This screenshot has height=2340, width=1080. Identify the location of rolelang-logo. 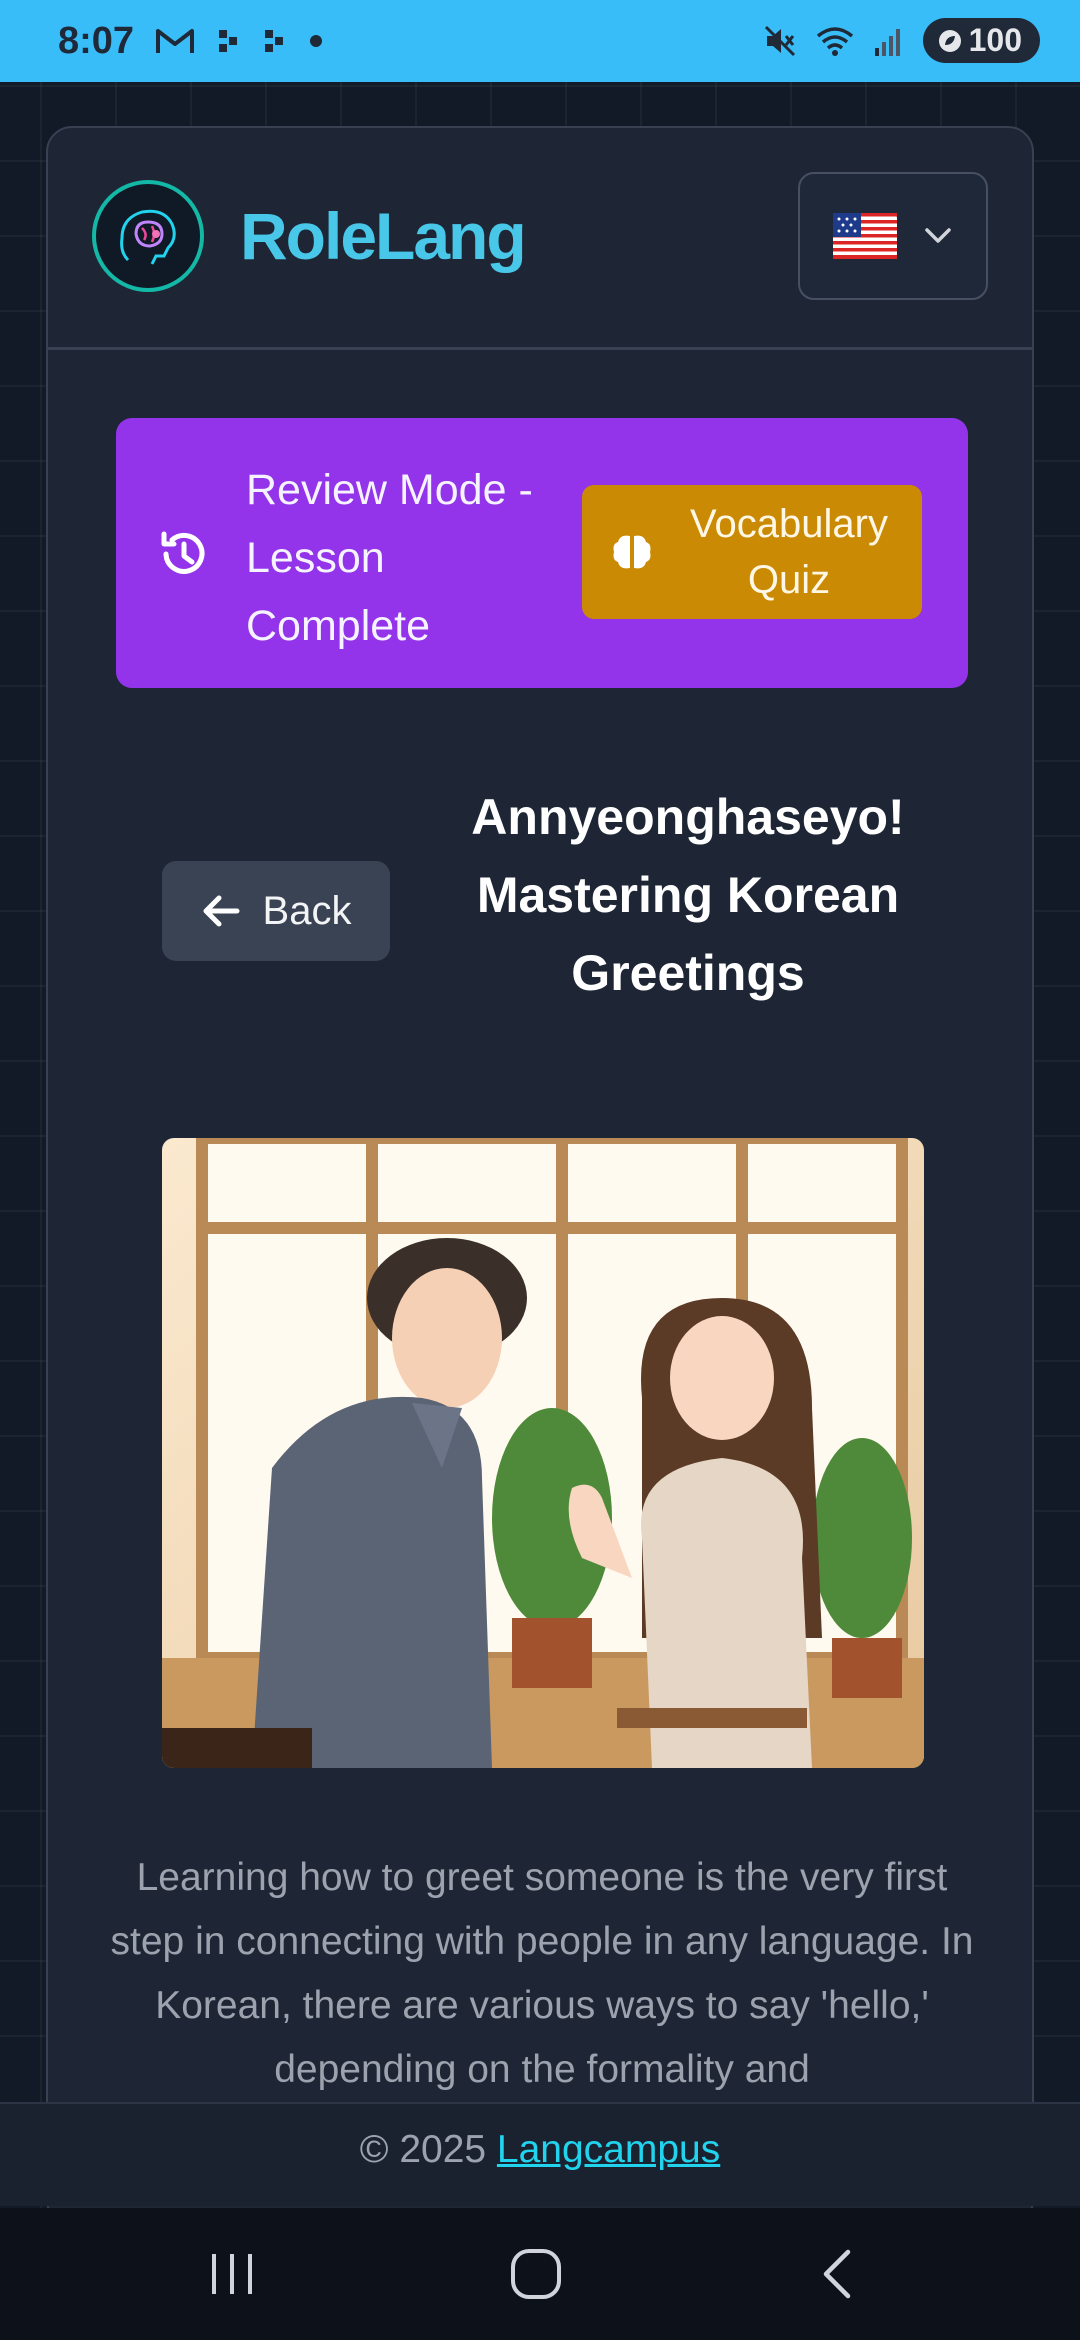
(148, 236).